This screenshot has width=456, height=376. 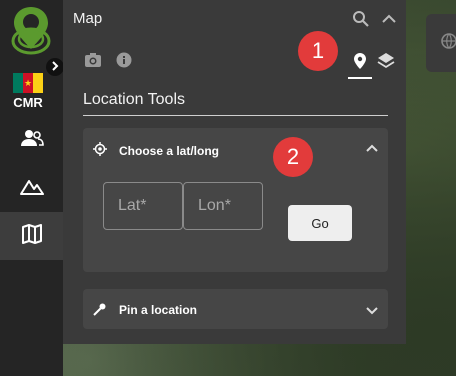 I want to click on crosshair-icon, so click(x=100, y=151).